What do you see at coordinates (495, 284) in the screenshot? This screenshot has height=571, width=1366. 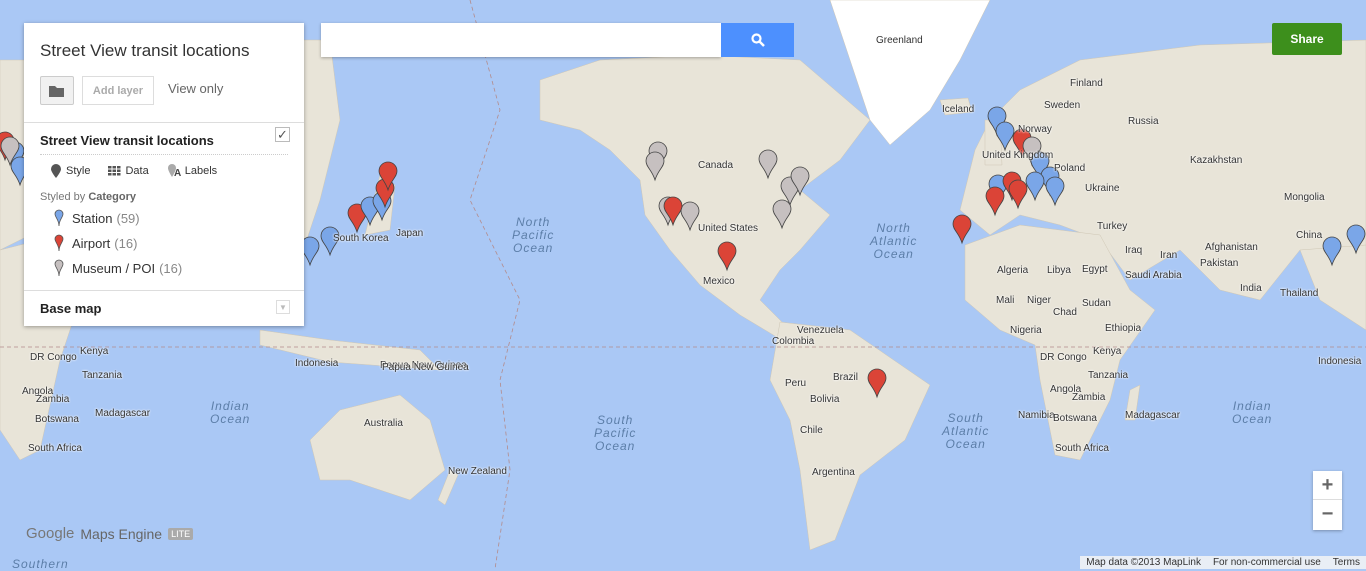 I see `date-line` at bounding box center [495, 284].